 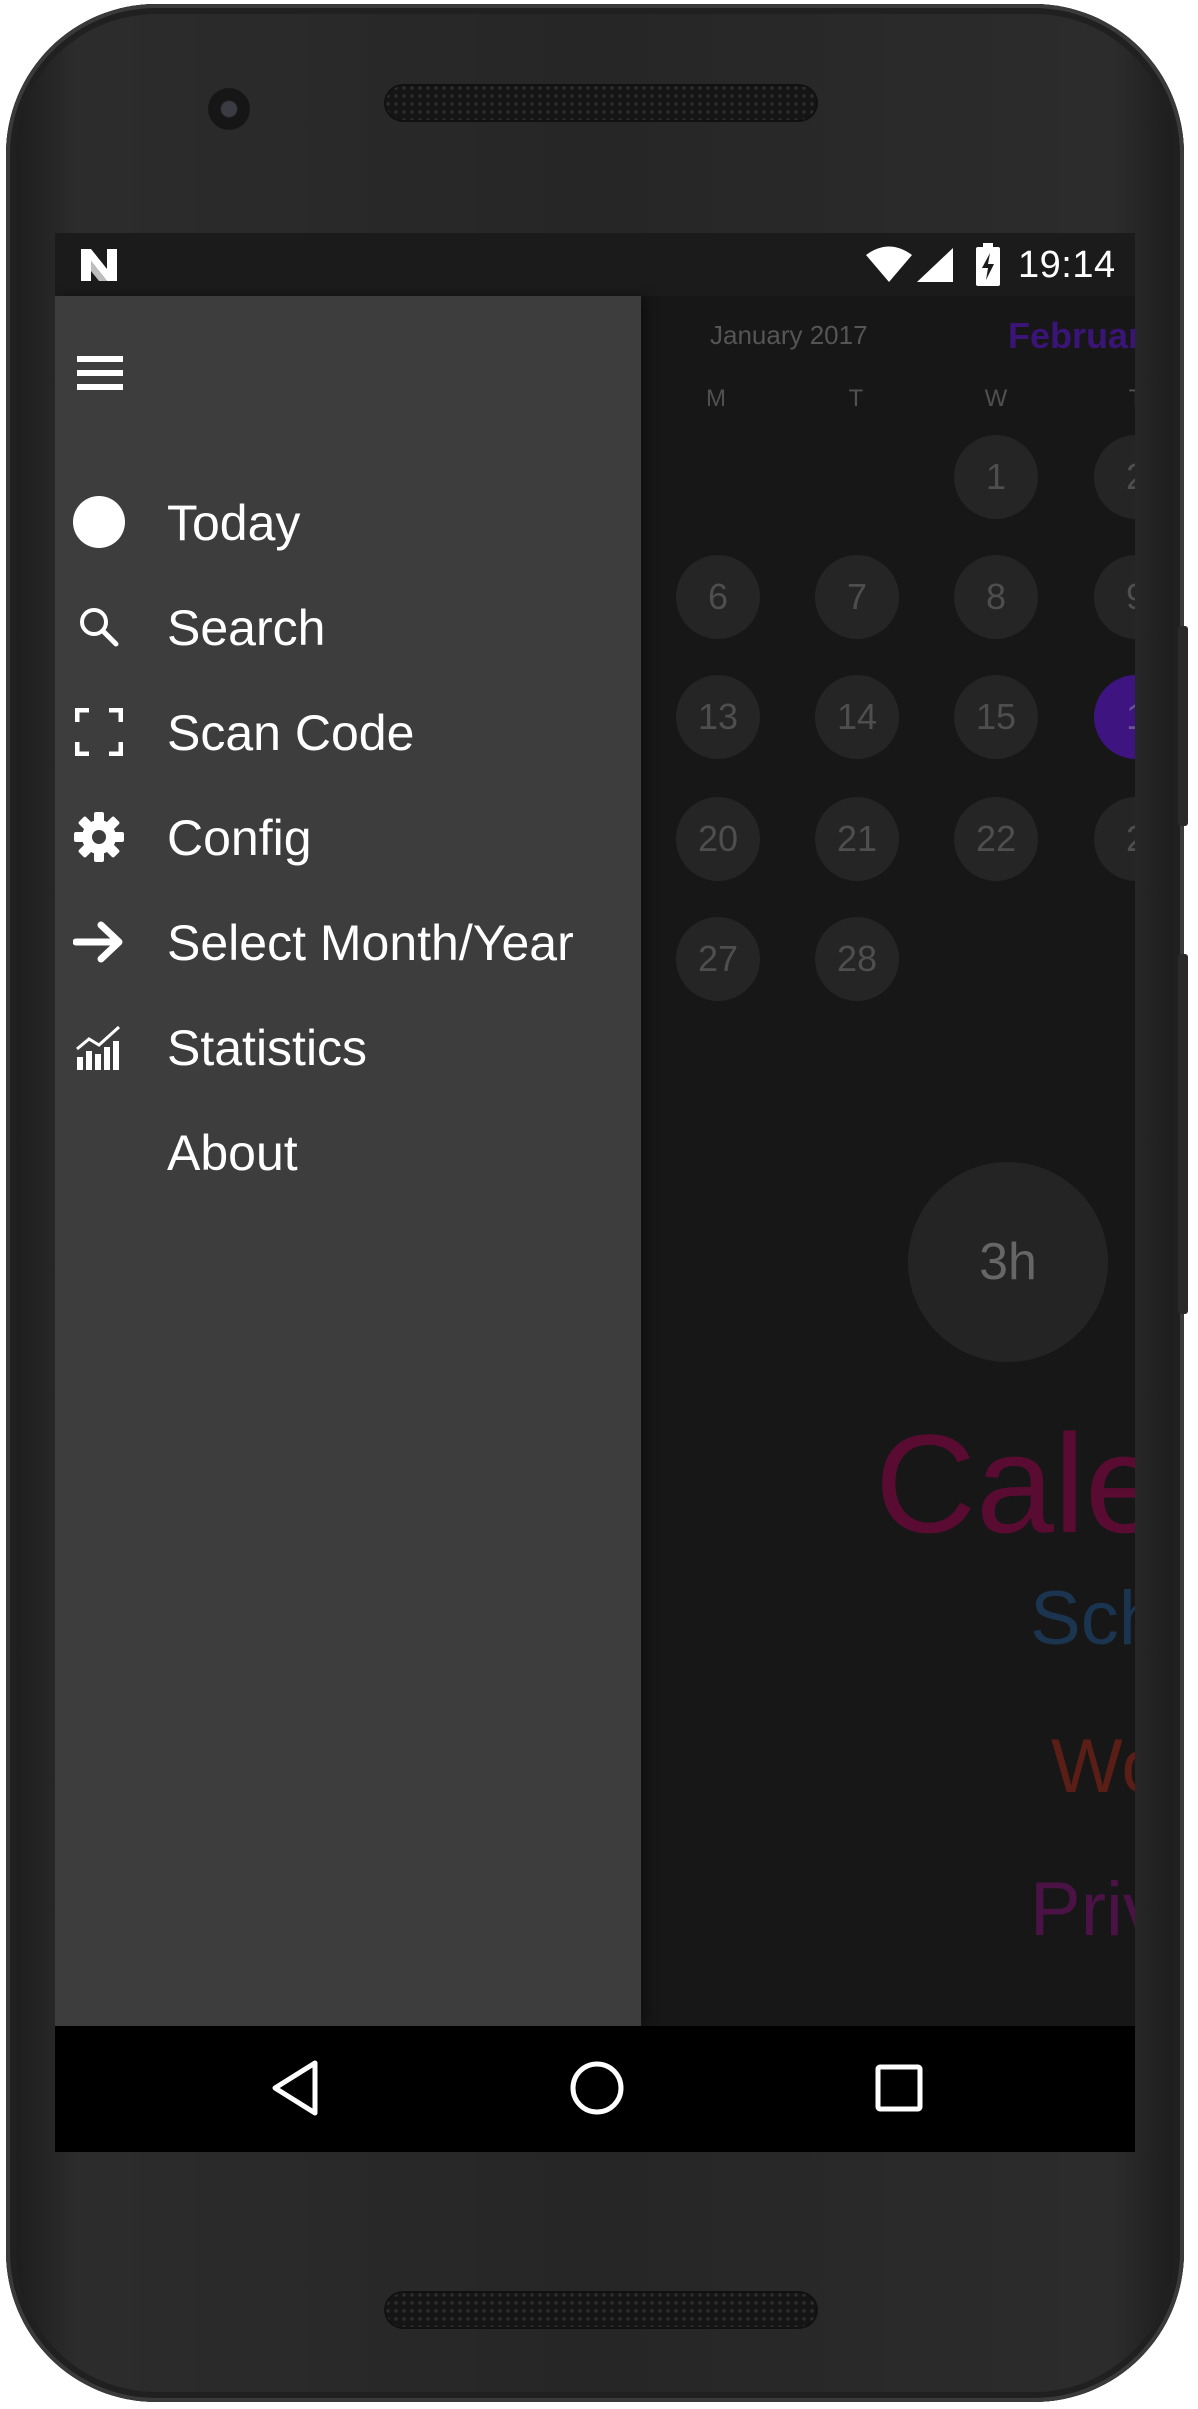 I want to click on day-cell: 15, so click(x=996, y=717).